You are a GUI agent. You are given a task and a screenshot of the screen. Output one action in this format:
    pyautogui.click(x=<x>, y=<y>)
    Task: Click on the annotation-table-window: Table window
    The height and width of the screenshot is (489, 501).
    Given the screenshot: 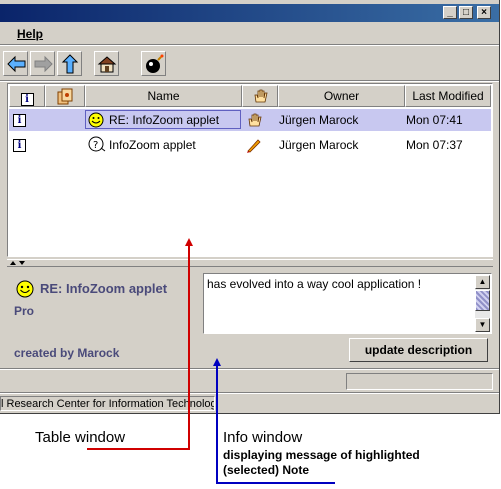 What is the action you would take?
    pyautogui.click(x=80, y=437)
    